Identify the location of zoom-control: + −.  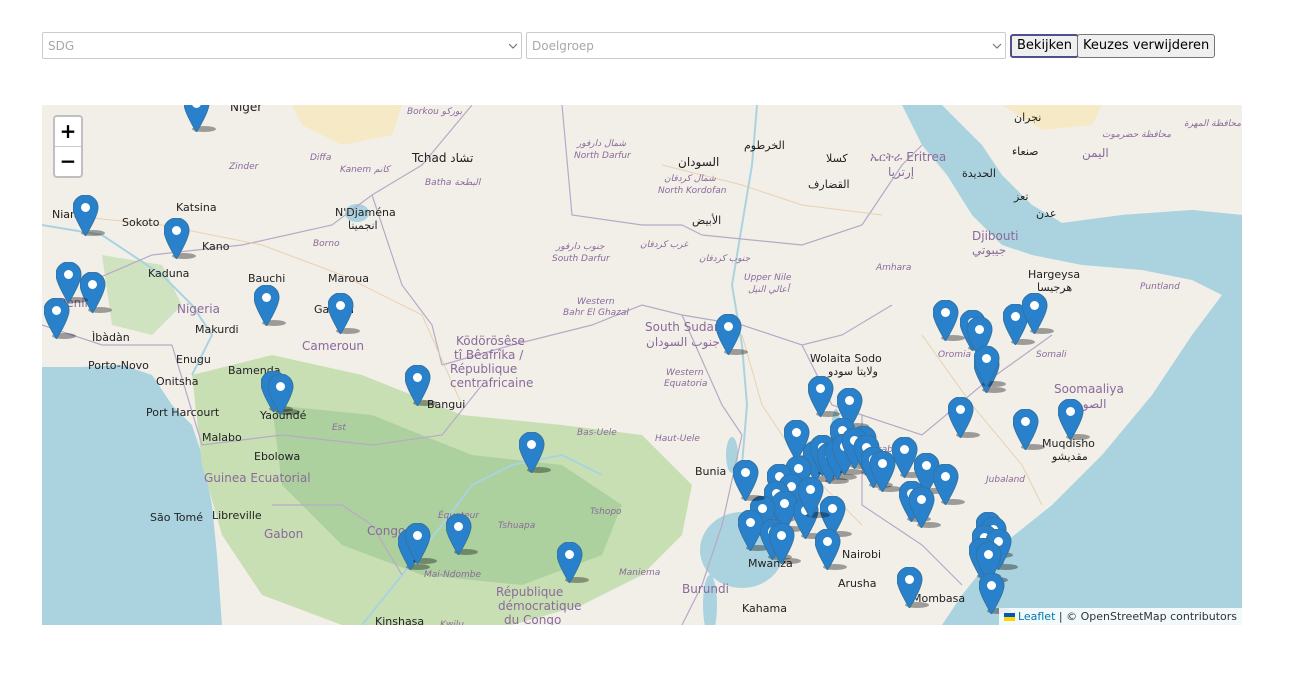
(68, 146).